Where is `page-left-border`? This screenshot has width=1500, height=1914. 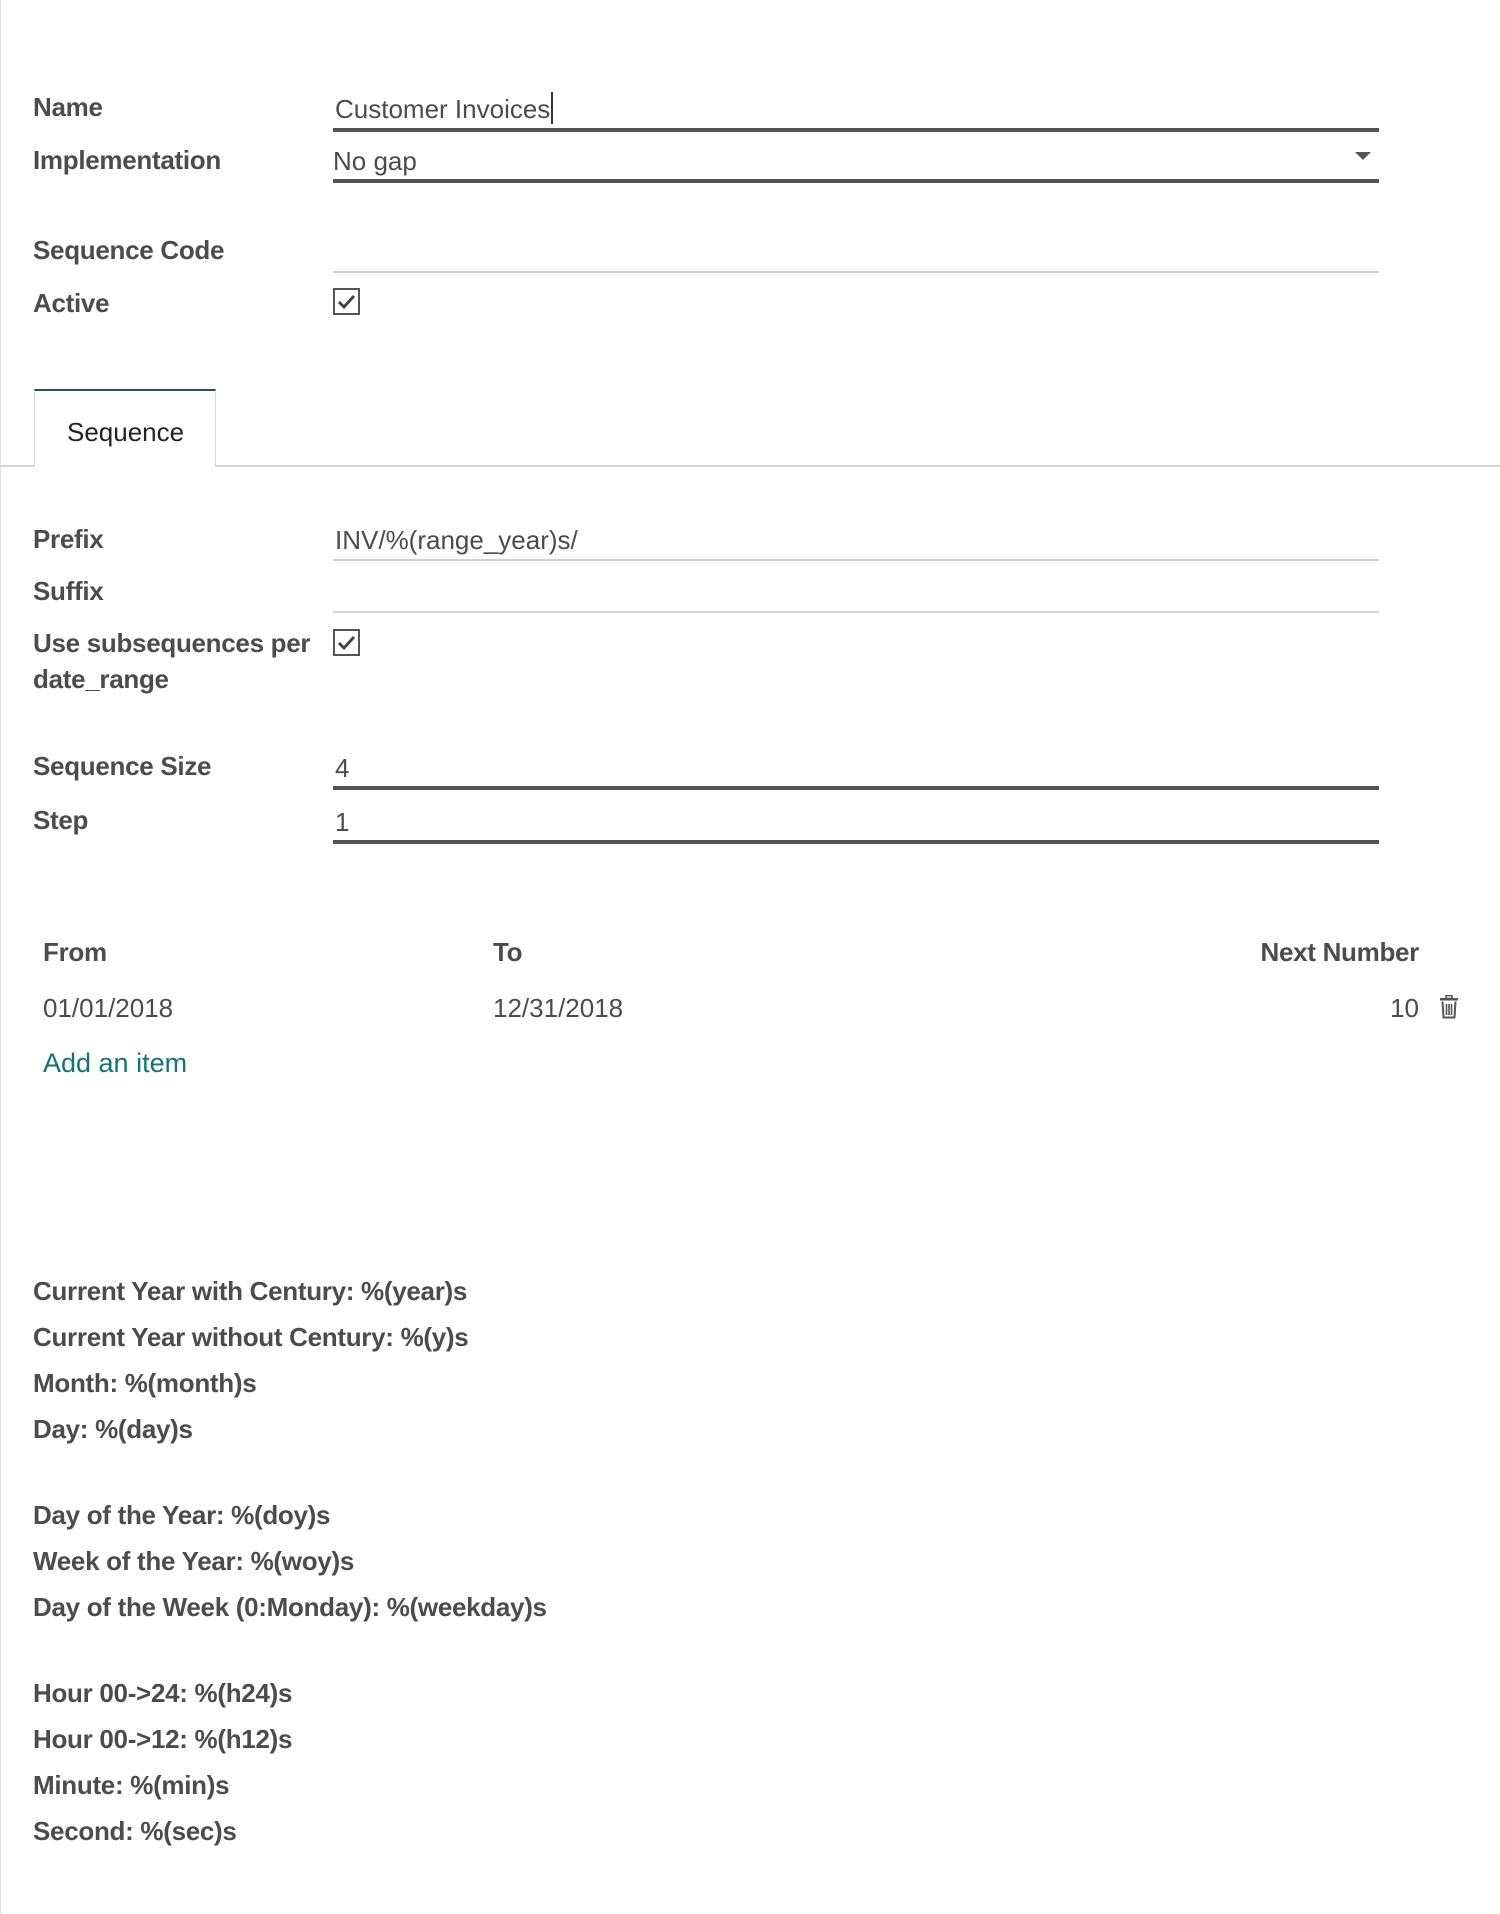 page-left-border is located at coordinates (0, 957).